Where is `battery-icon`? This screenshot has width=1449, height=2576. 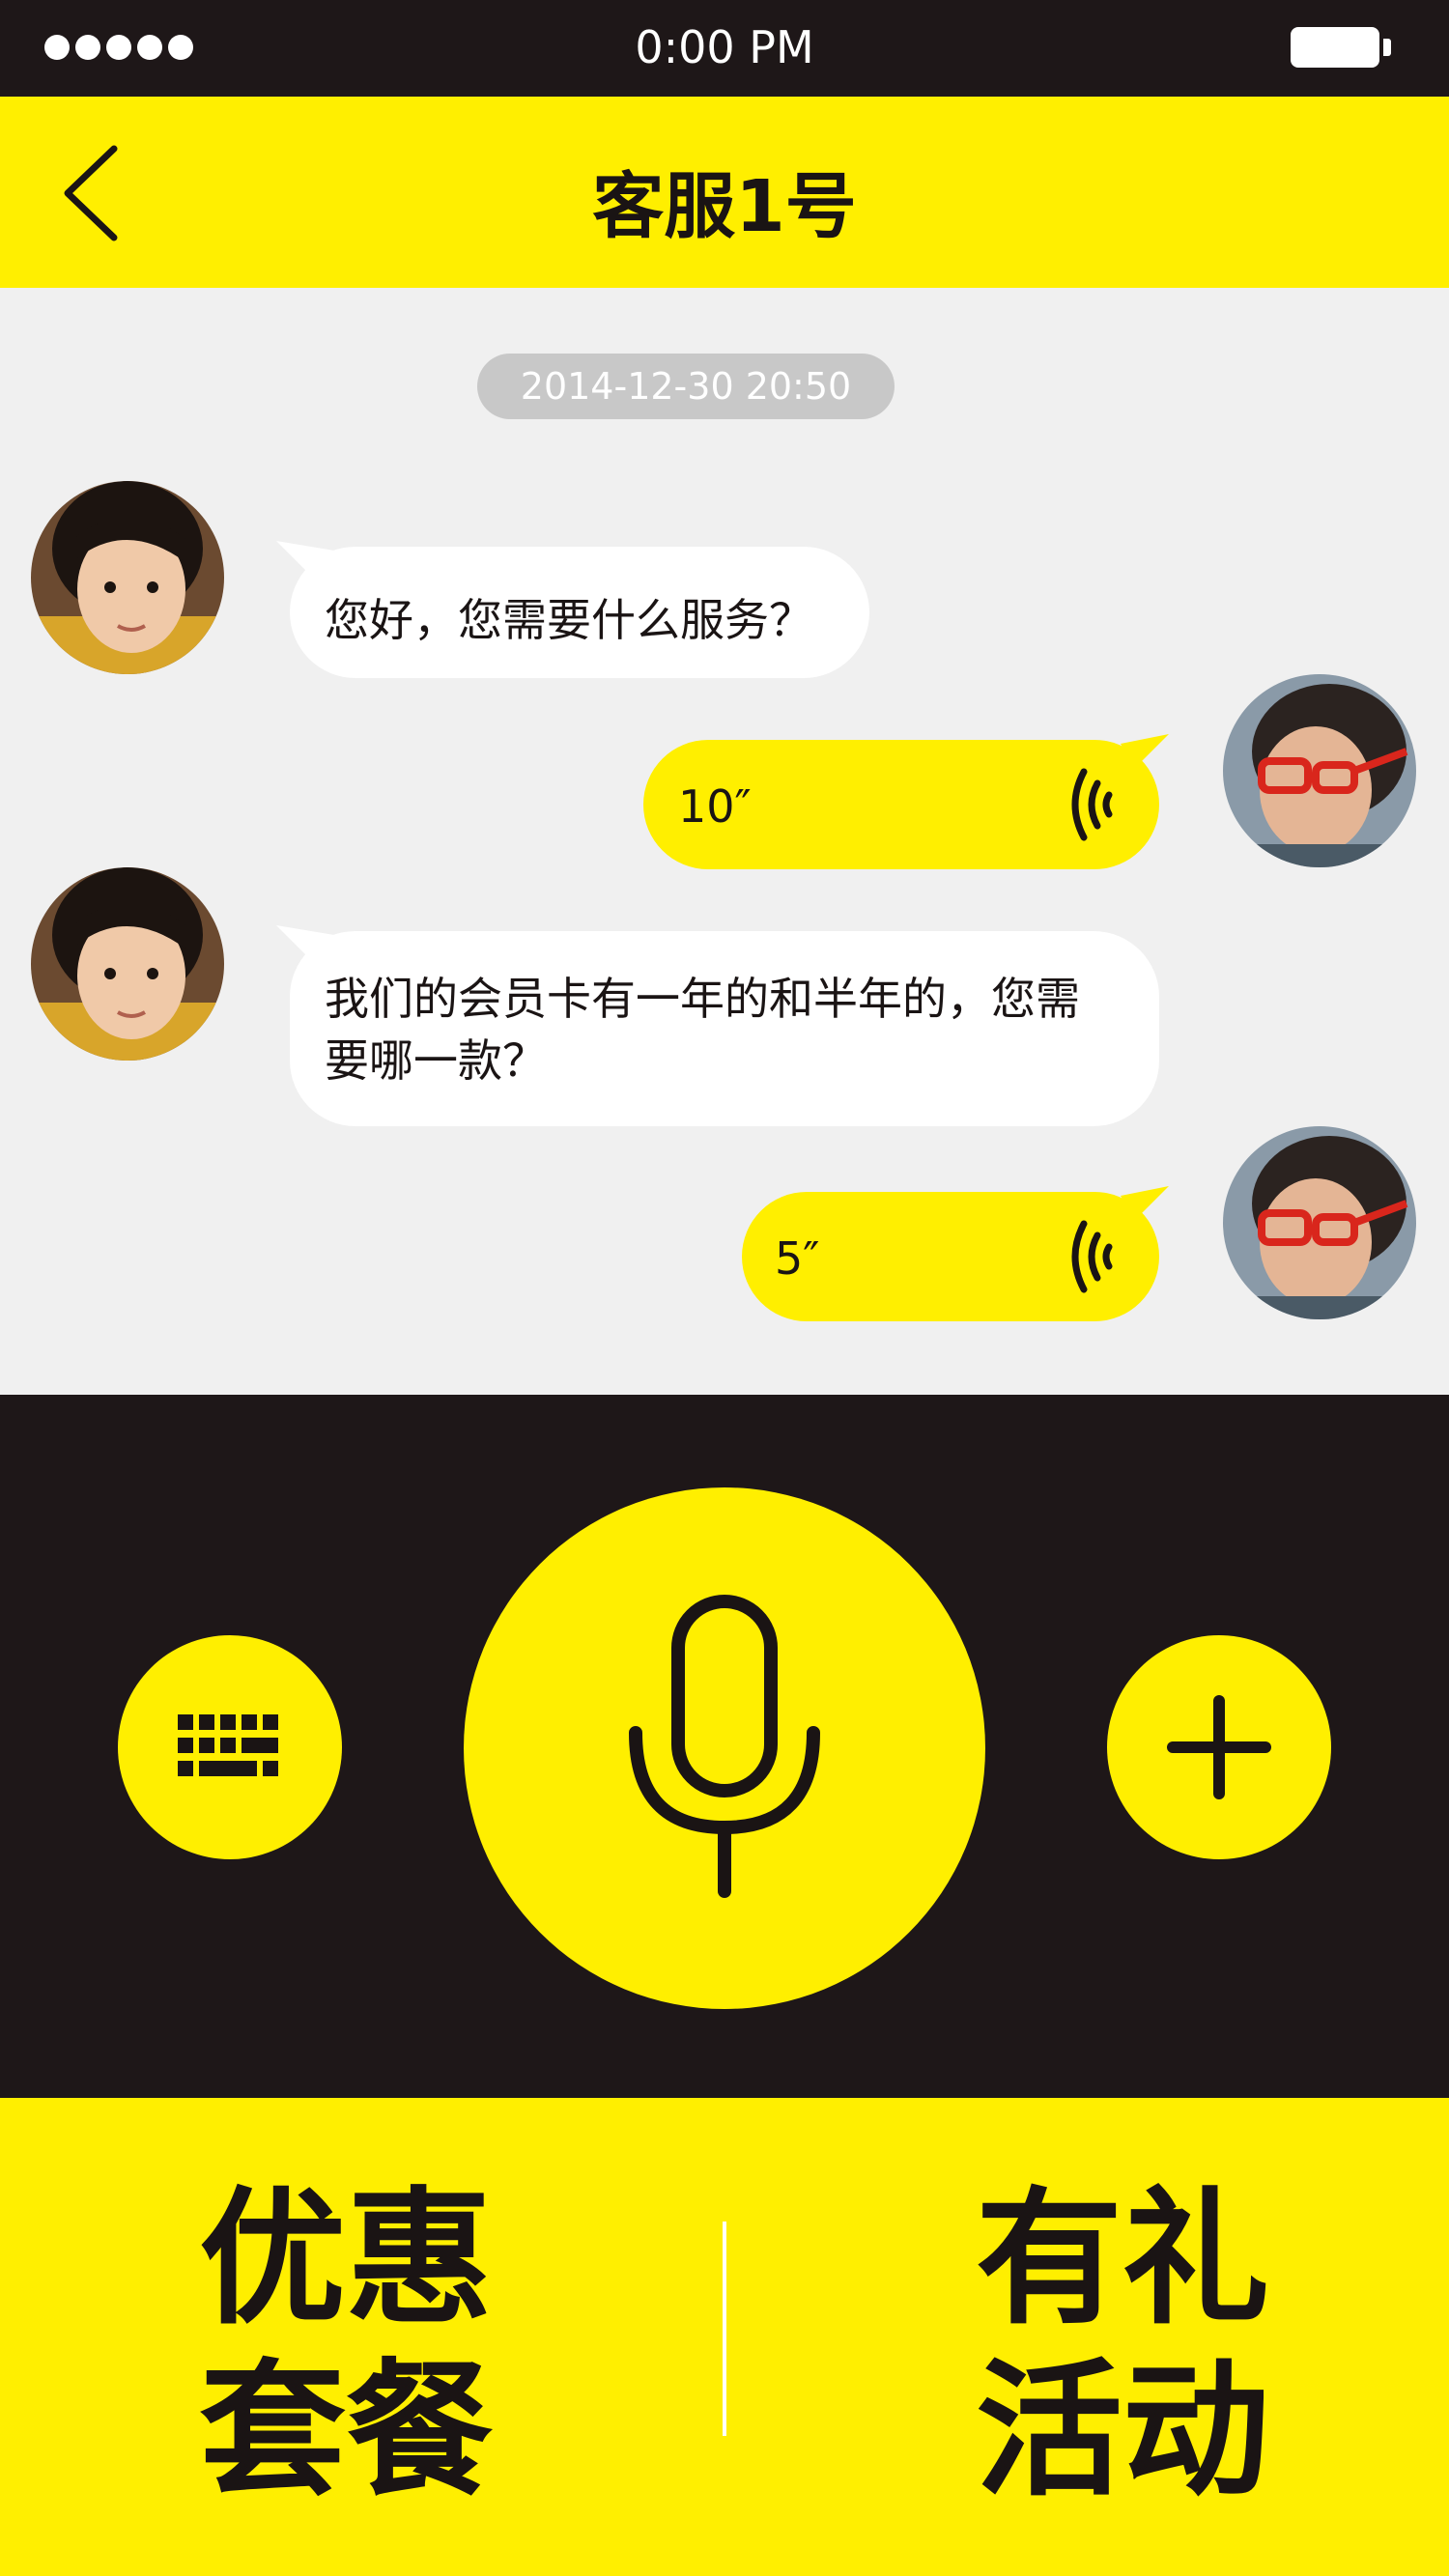 battery-icon is located at coordinates (1341, 47).